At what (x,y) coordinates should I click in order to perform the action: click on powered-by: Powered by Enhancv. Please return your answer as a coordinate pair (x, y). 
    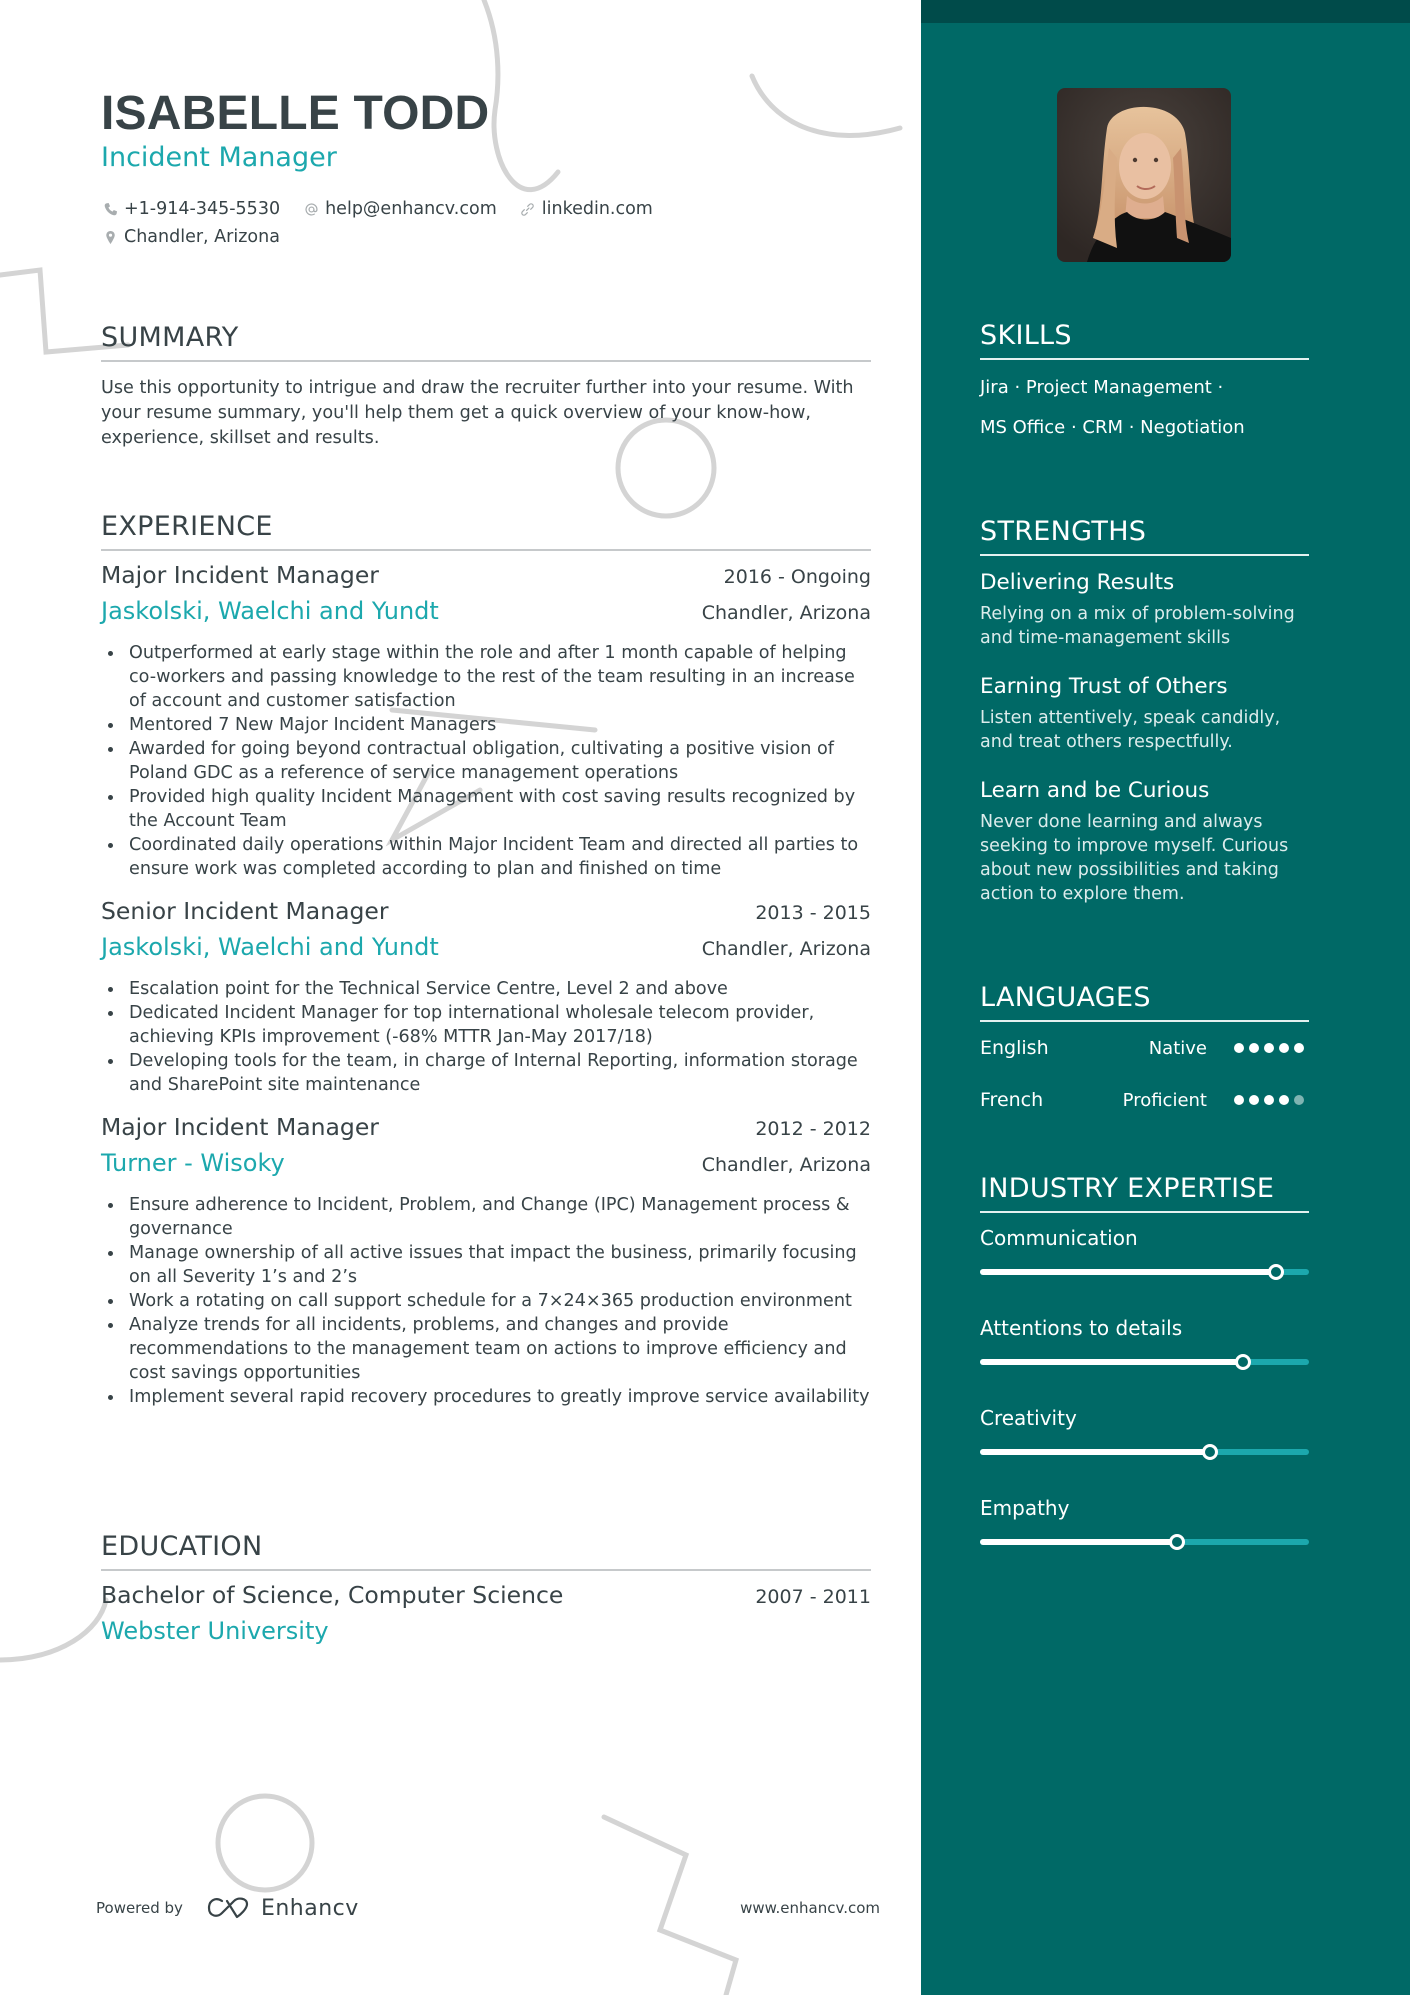
    Looking at the image, I should click on (227, 1908).